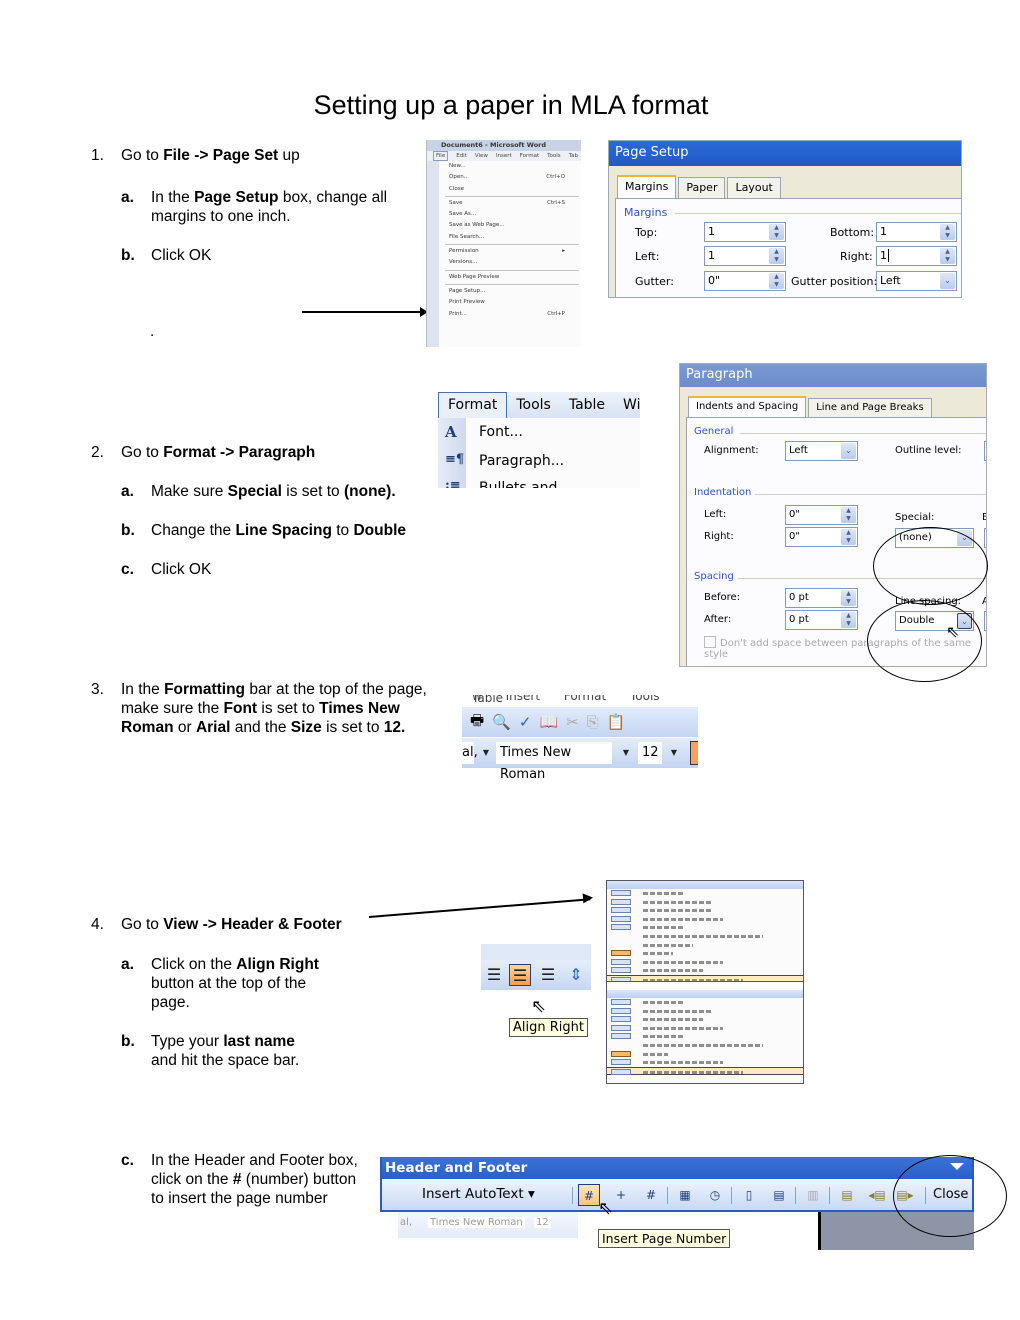 This screenshot has width=1020, height=1320. I want to click on show-previous-icon: ◂▤, so click(877, 1195).